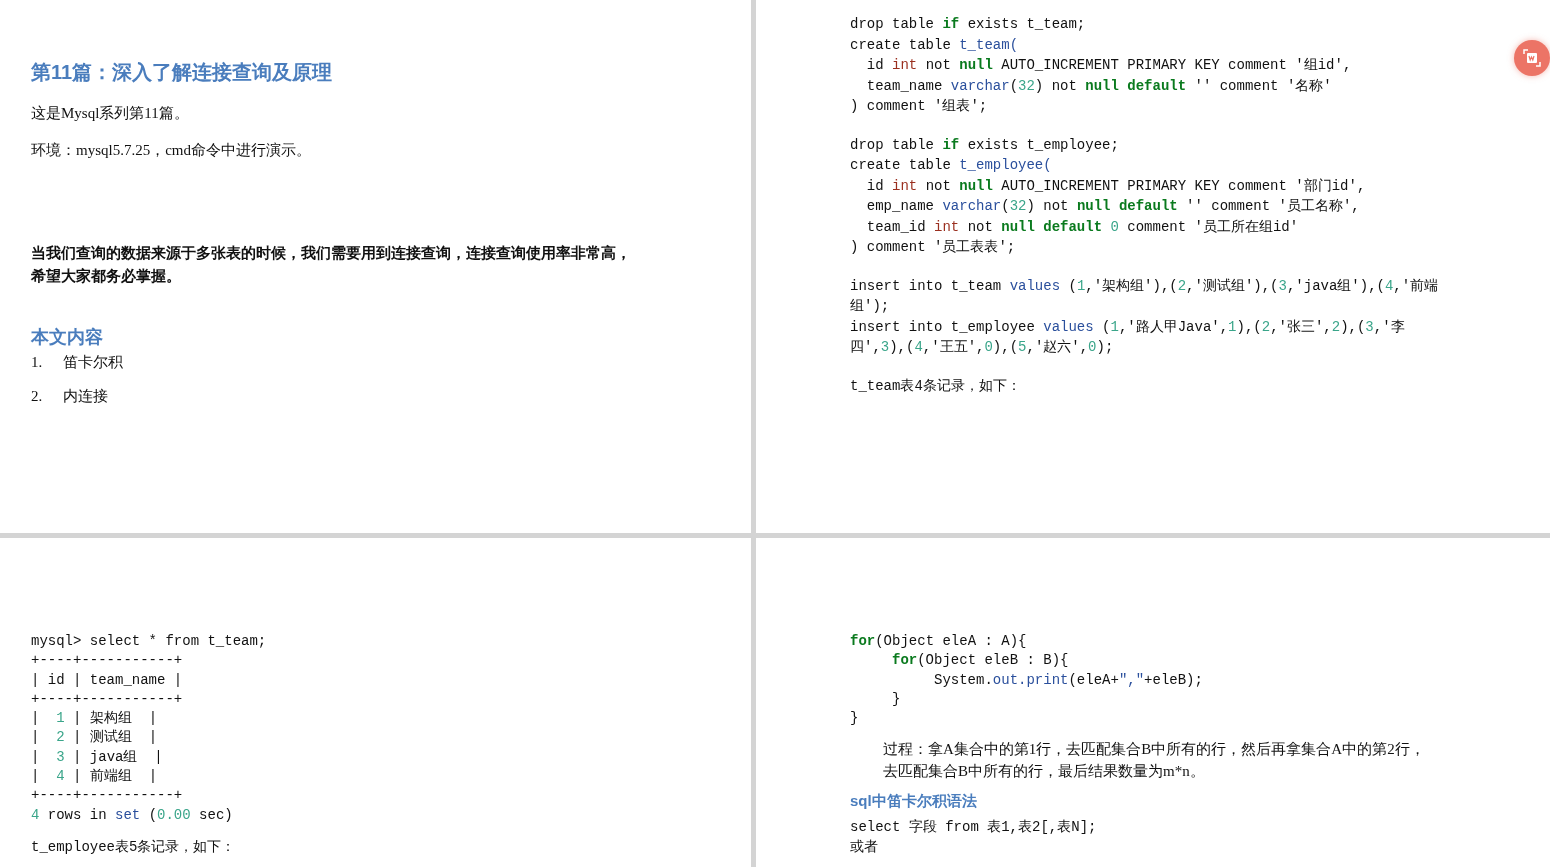 Image resolution: width=1550 pixels, height=867 pixels. What do you see at coordinates (951, 165) in the screenshot?
I see `code-line: create table t_employee(` at bounding box center [951, 165].